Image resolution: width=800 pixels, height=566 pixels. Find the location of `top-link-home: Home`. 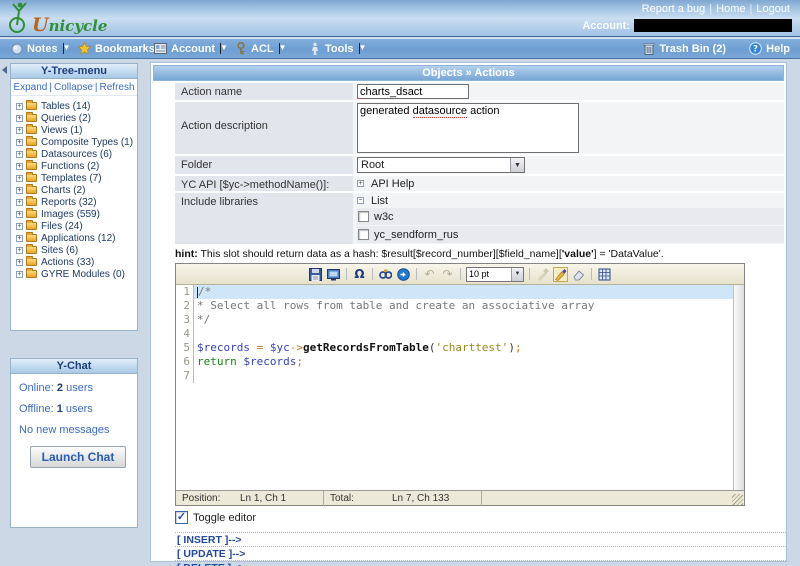

top-link-home: Home is located at coordinates (730, 9).